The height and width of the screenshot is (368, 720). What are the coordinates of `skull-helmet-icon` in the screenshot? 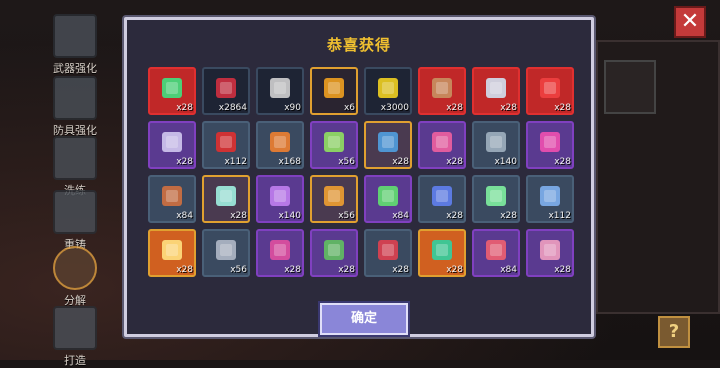 It's located at (226, 196).